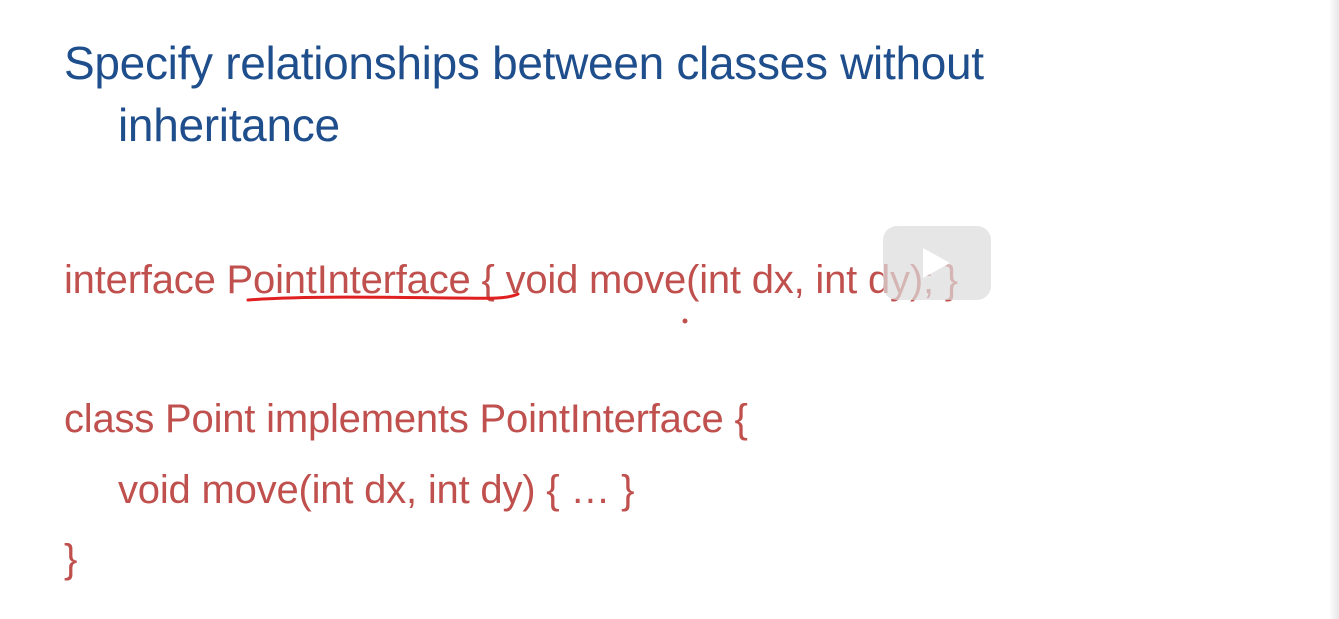  I want to click on pen-dot-annotation, so click(685, 321).